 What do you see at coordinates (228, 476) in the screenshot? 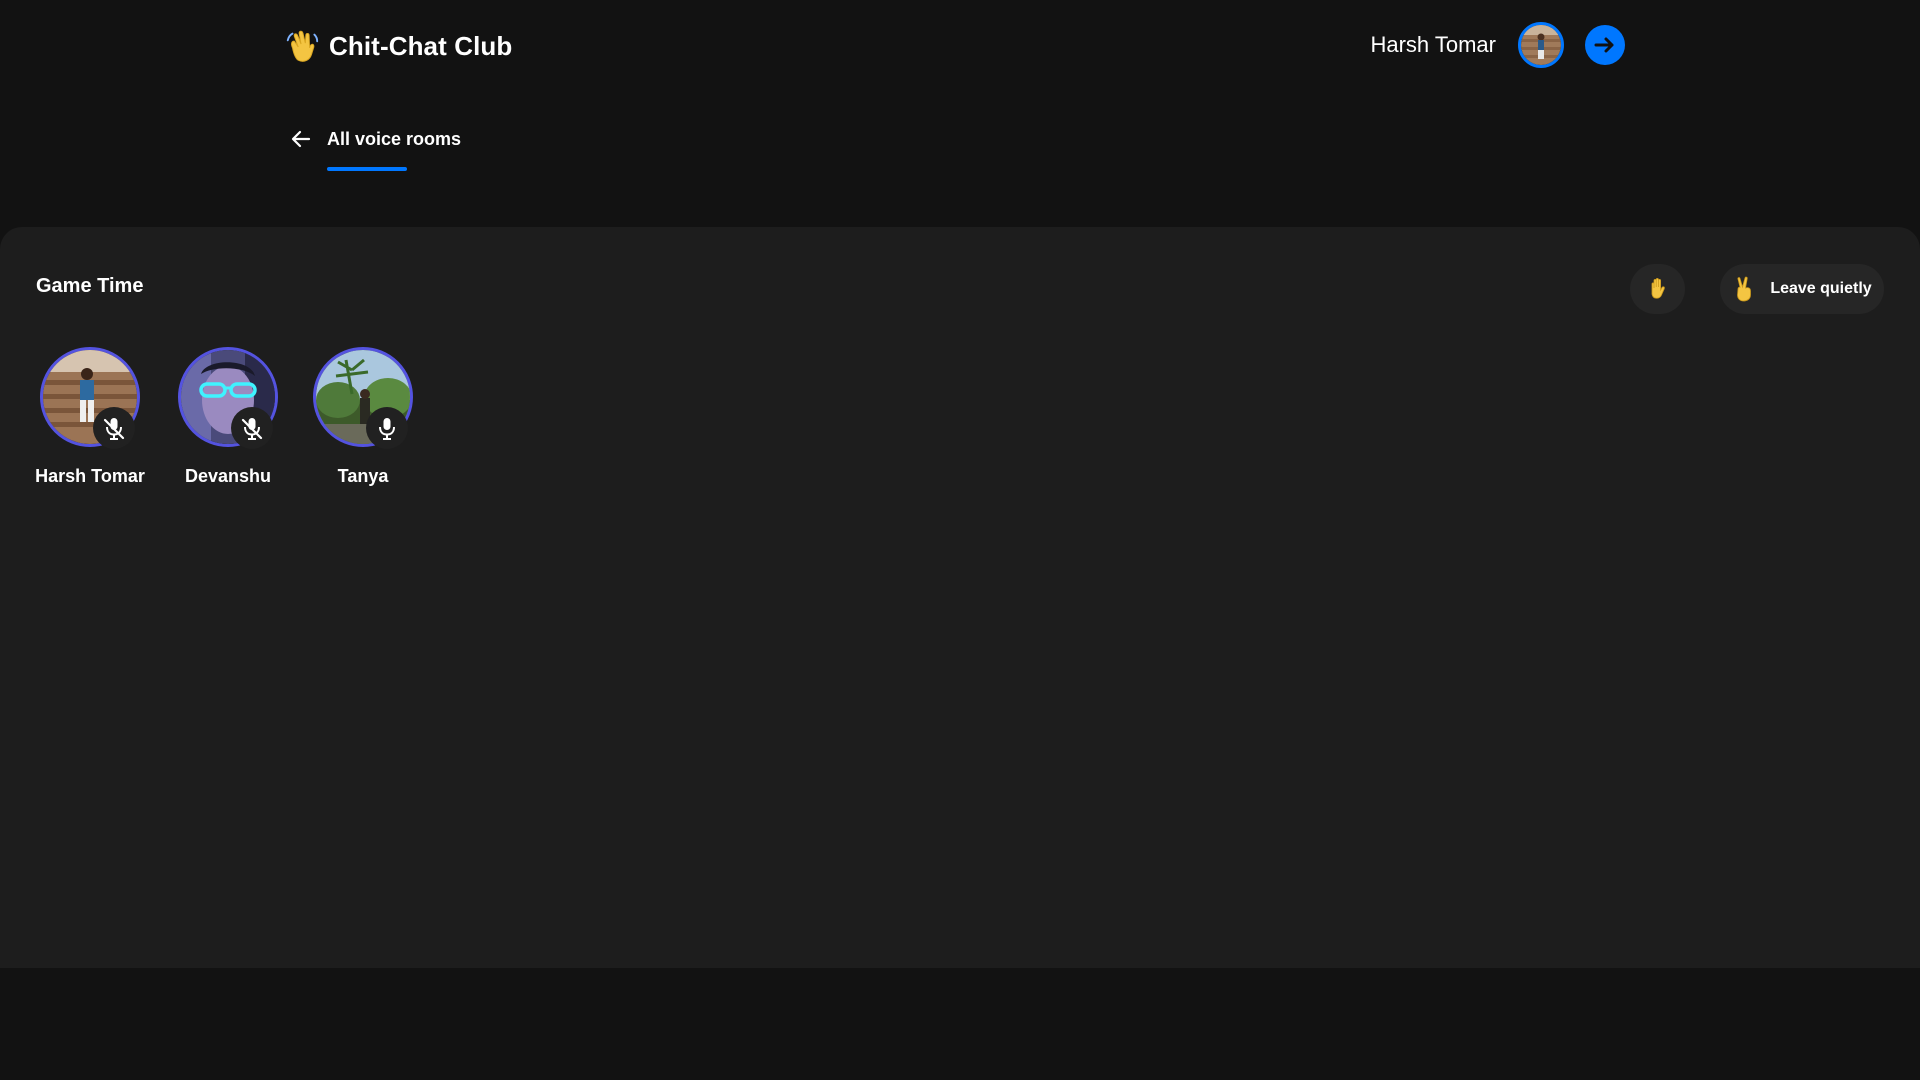
I see `participant-name: Devanshu` at bounding box center [228, 476].